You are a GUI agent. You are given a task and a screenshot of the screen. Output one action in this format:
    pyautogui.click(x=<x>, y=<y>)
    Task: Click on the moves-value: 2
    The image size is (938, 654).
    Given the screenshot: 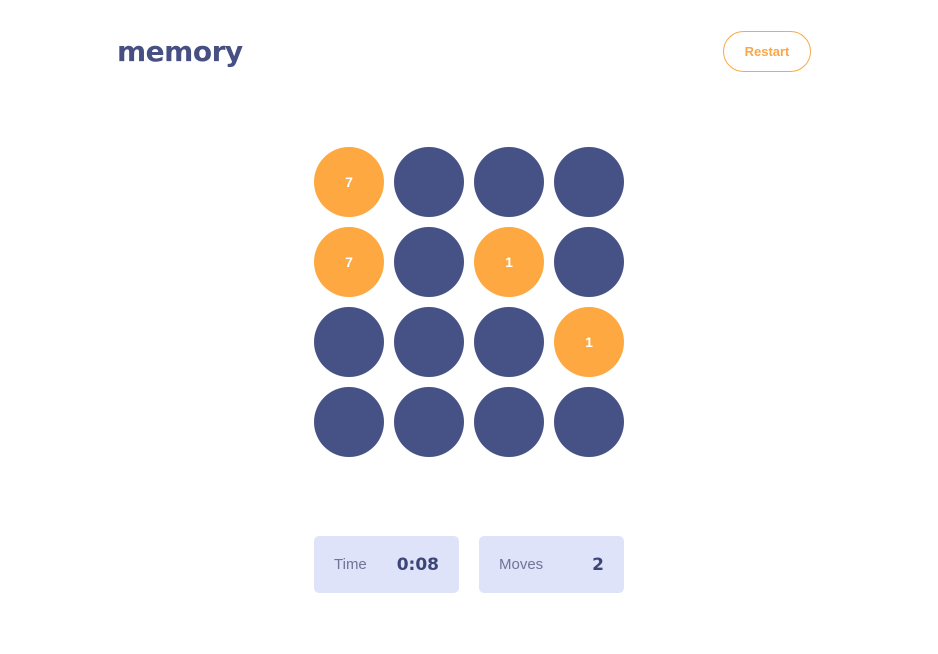 What is the action you would take?
    pyautogui.click(x=598, y=564)
    